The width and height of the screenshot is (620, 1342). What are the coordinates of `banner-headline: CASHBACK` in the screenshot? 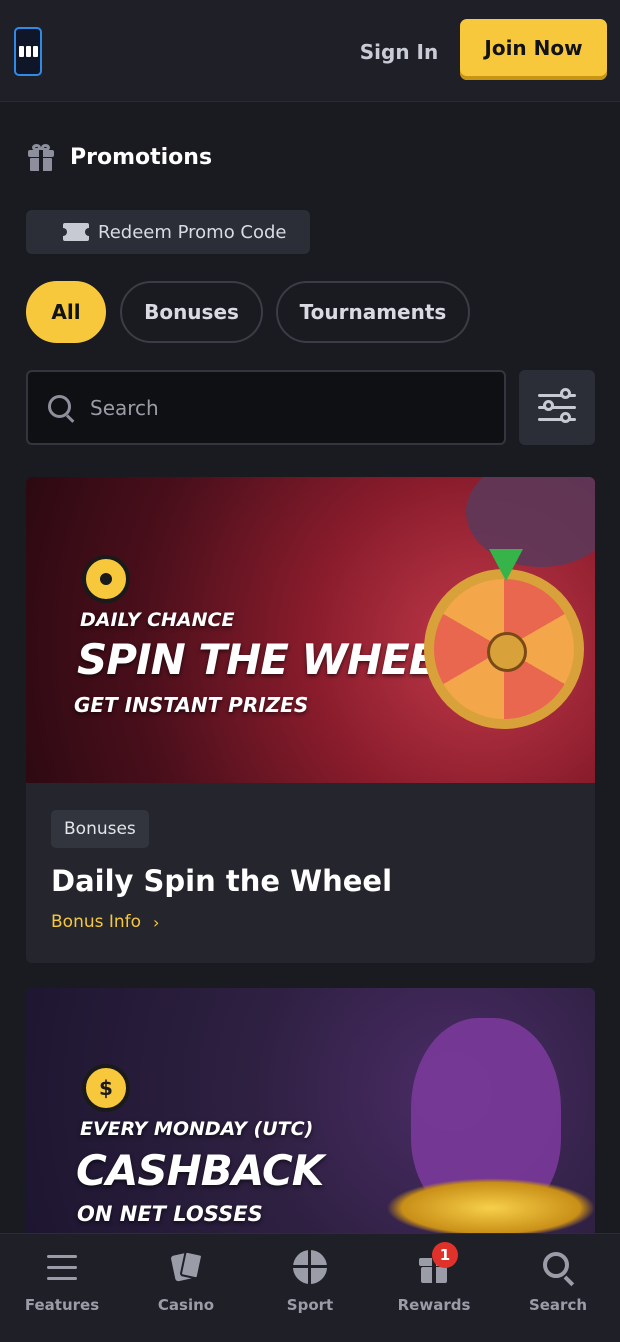 It's located at (200, 1170).